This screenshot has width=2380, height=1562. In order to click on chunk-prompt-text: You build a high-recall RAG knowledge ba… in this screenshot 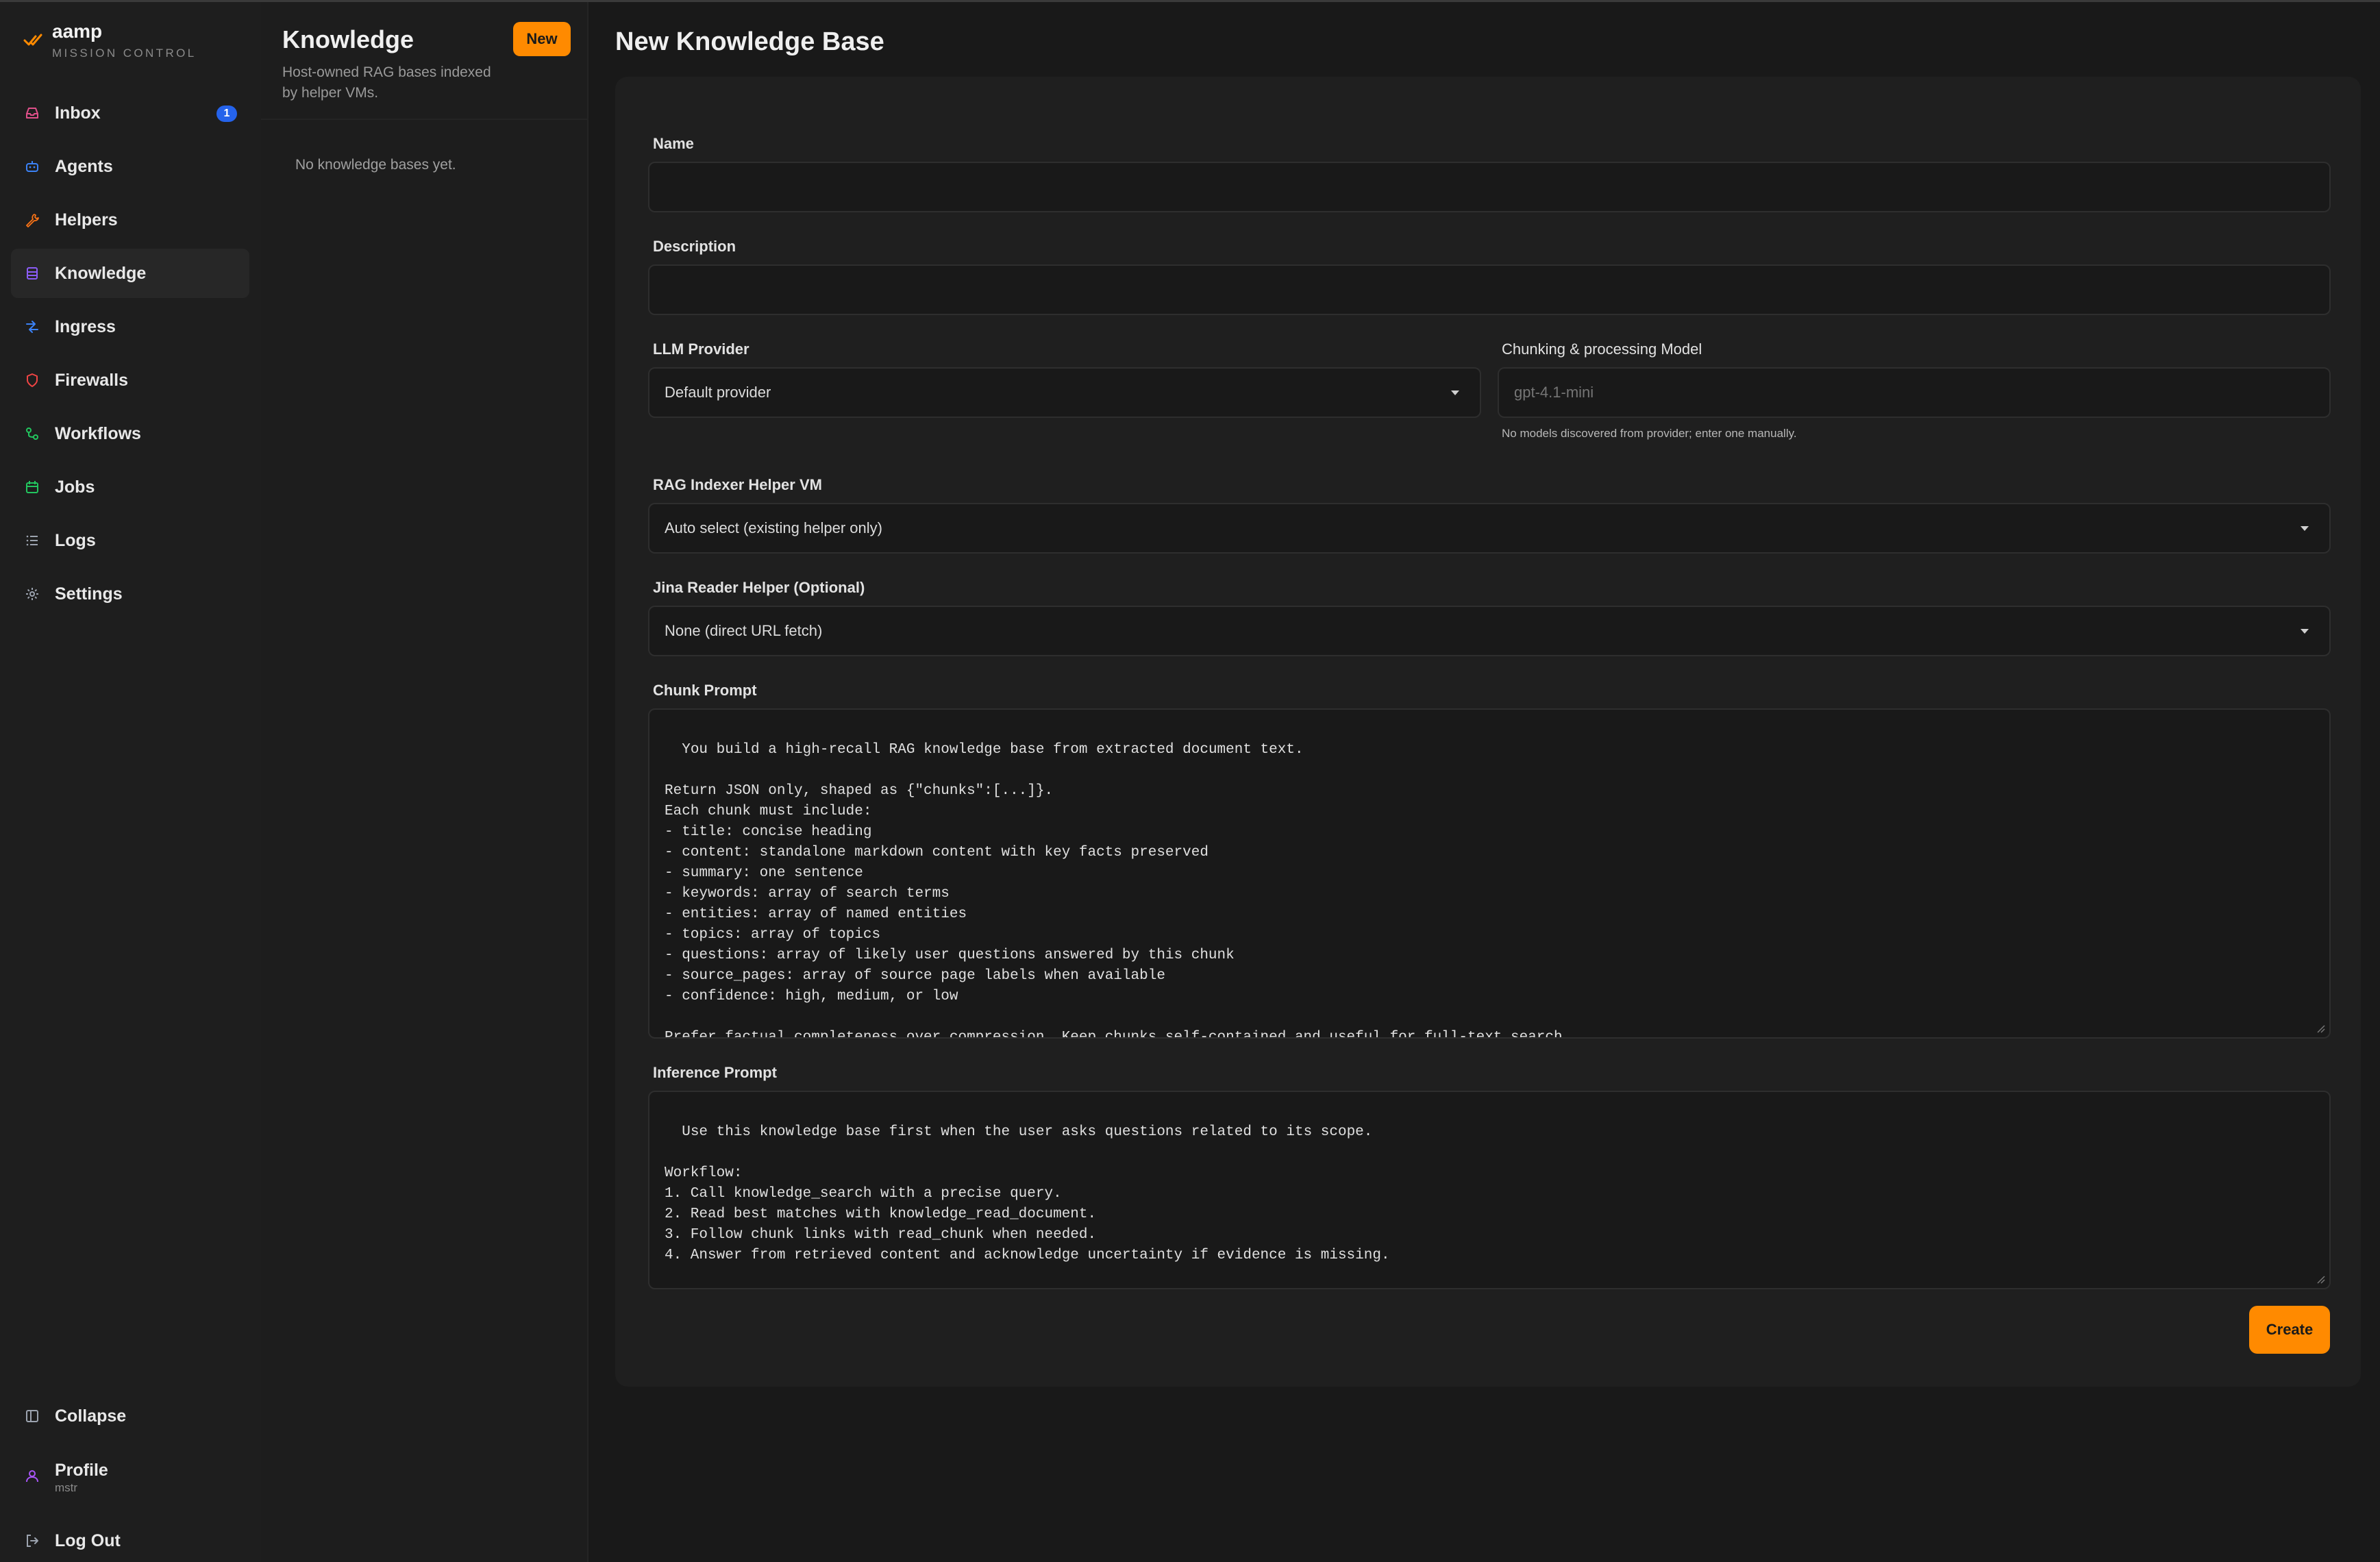, I will do `click(1118, 891)`.